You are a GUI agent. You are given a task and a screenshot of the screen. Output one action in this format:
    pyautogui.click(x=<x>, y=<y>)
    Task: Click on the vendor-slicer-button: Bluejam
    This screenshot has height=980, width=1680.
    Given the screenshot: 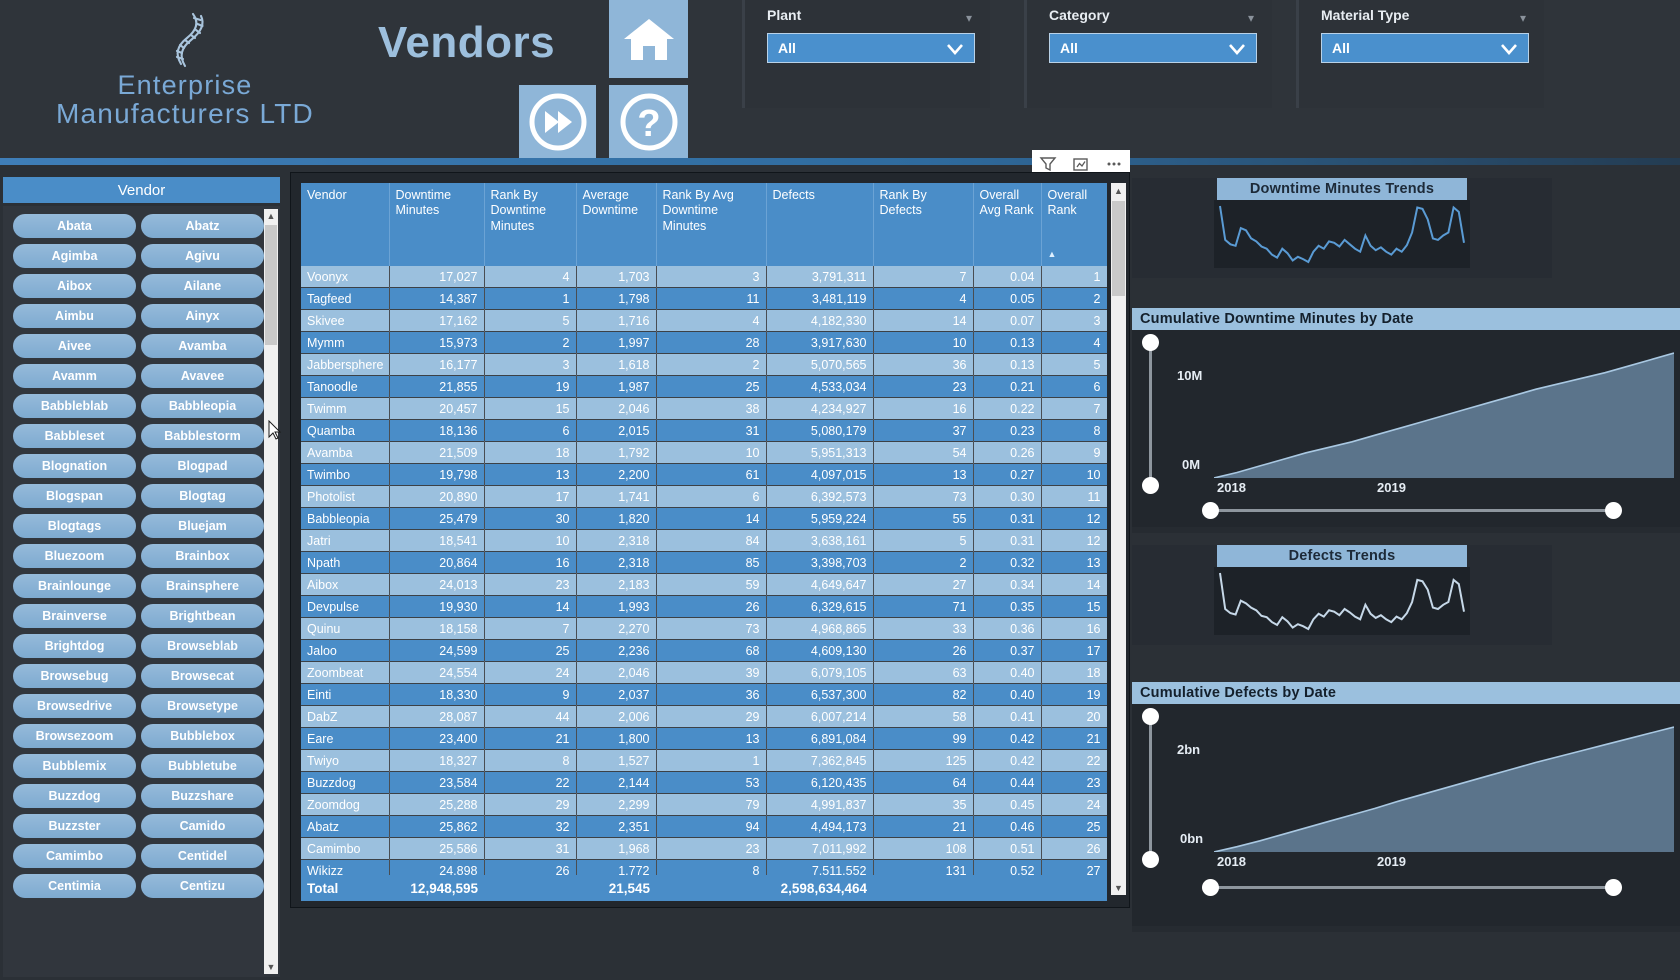 What is the action you would take?
    pyautogui.click(x=202, y=526)
    